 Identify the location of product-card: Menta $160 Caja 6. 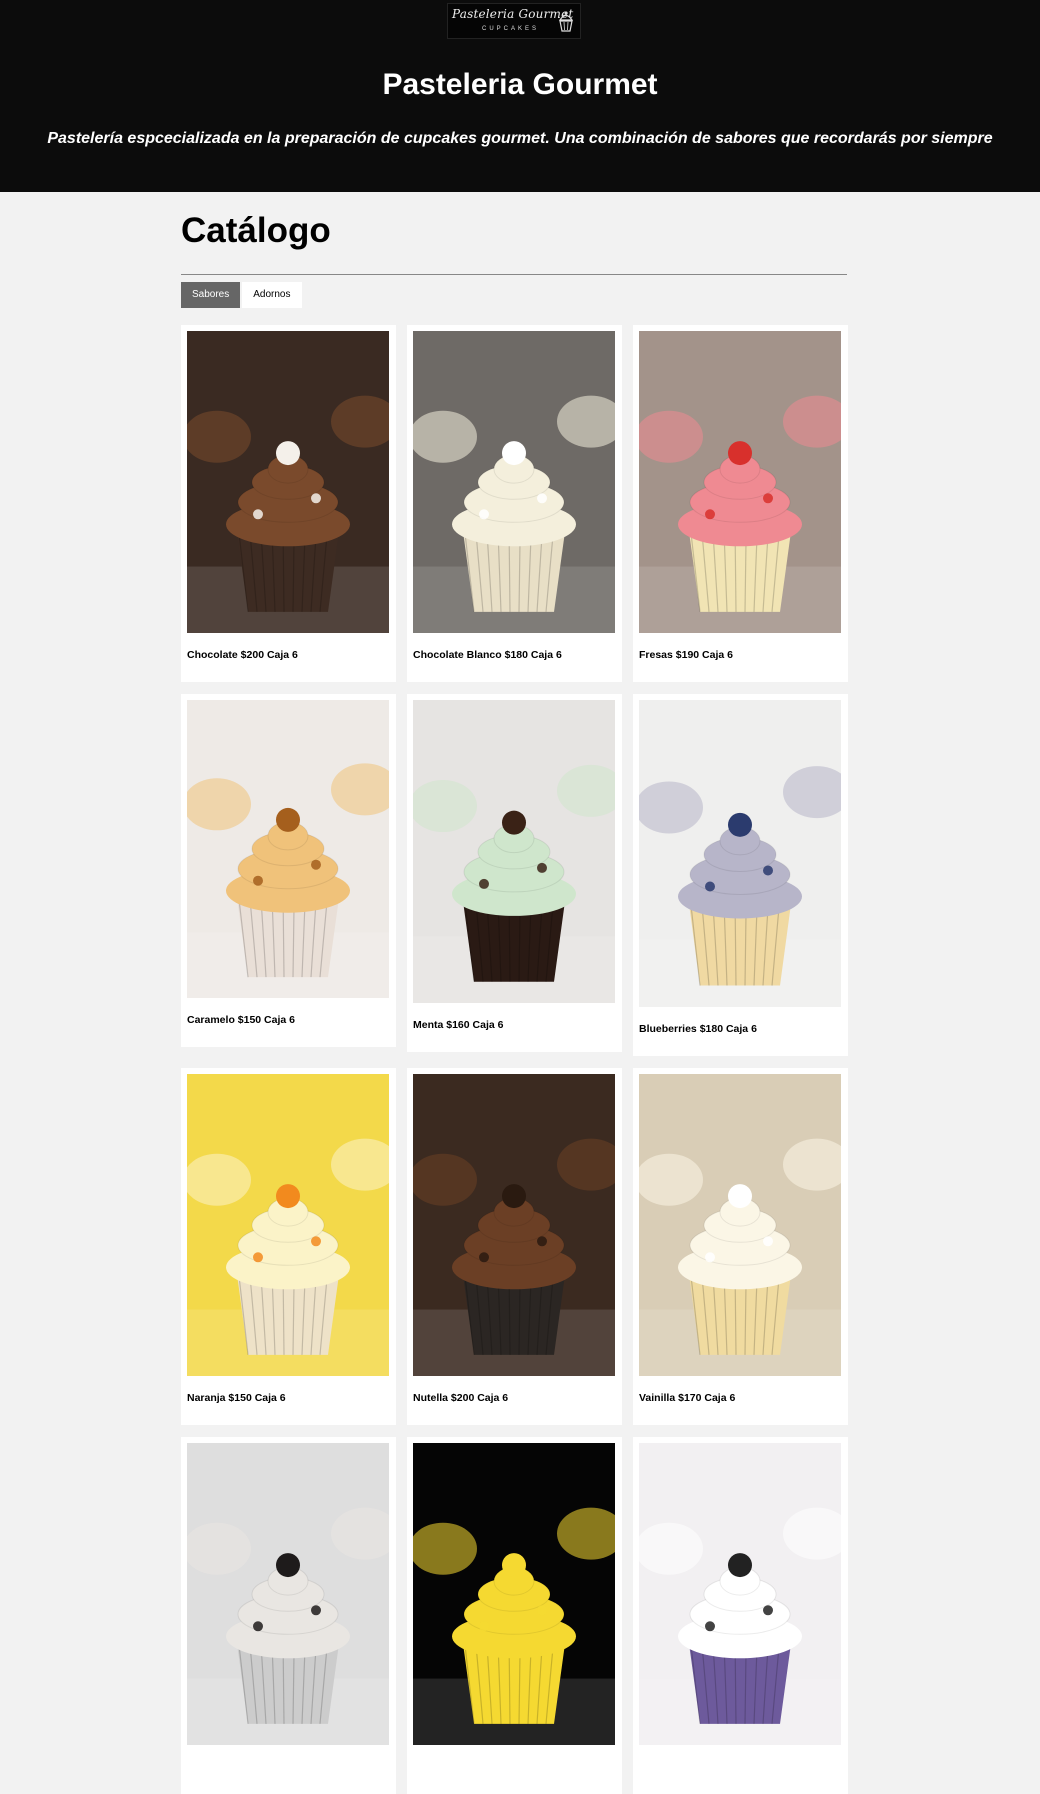
(514, 873).